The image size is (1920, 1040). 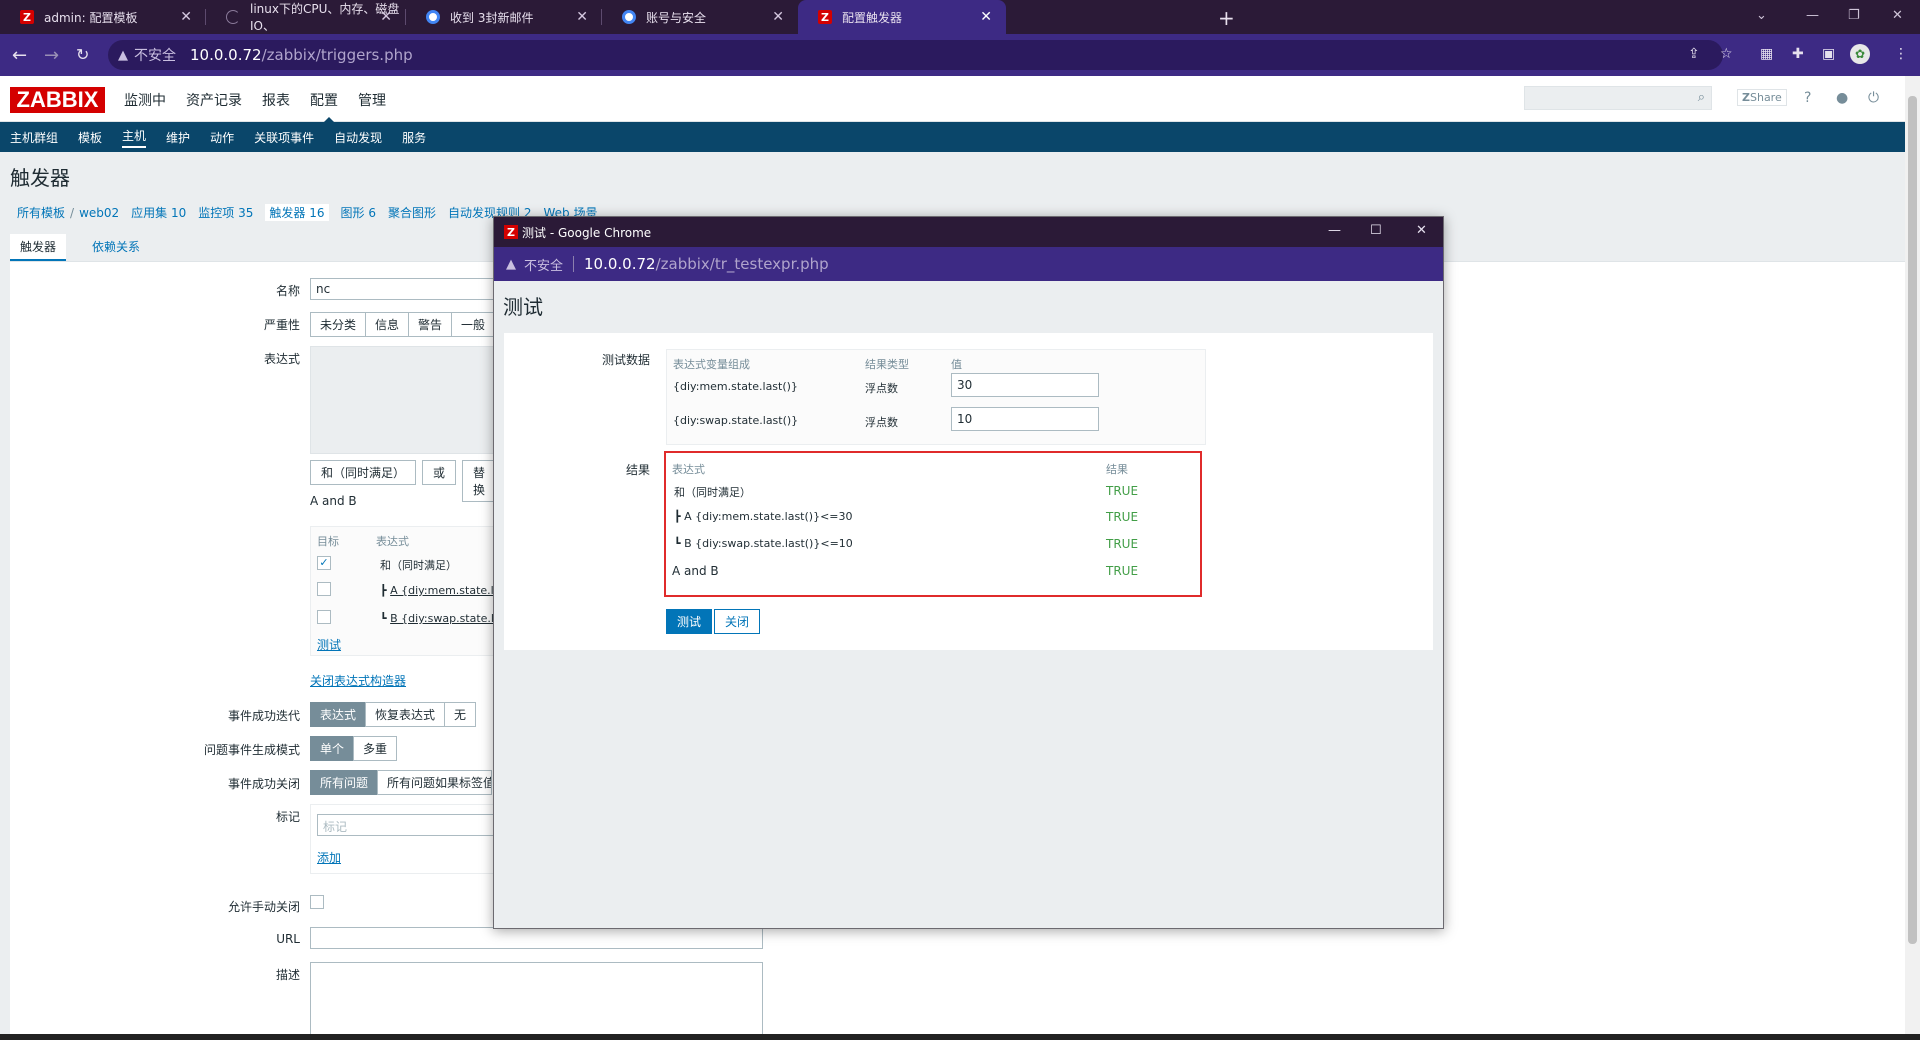 I want to click on row-b-expr: B {diy:swap.state.la, so click(x=444, y=618).